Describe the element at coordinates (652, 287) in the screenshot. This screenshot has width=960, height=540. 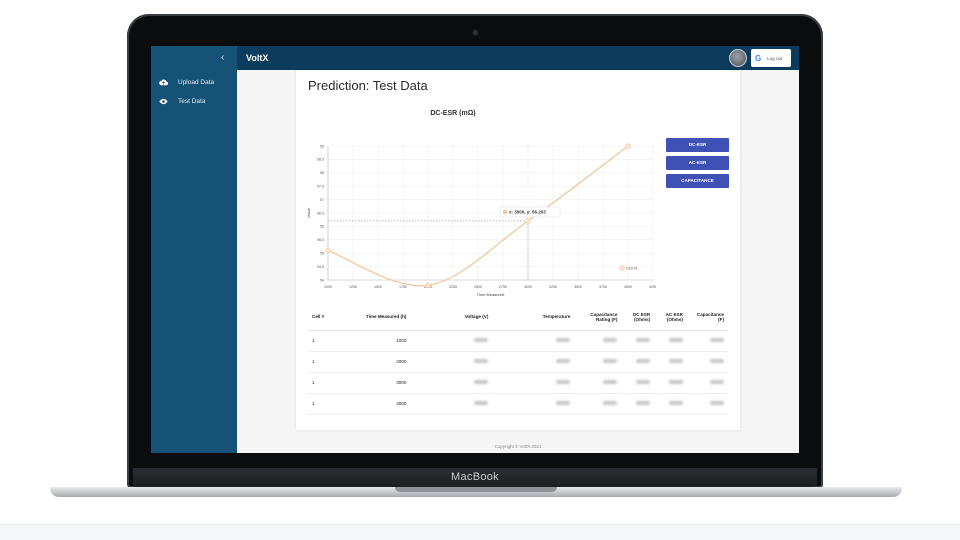
I see `x-tick-label: 4250` at that location.